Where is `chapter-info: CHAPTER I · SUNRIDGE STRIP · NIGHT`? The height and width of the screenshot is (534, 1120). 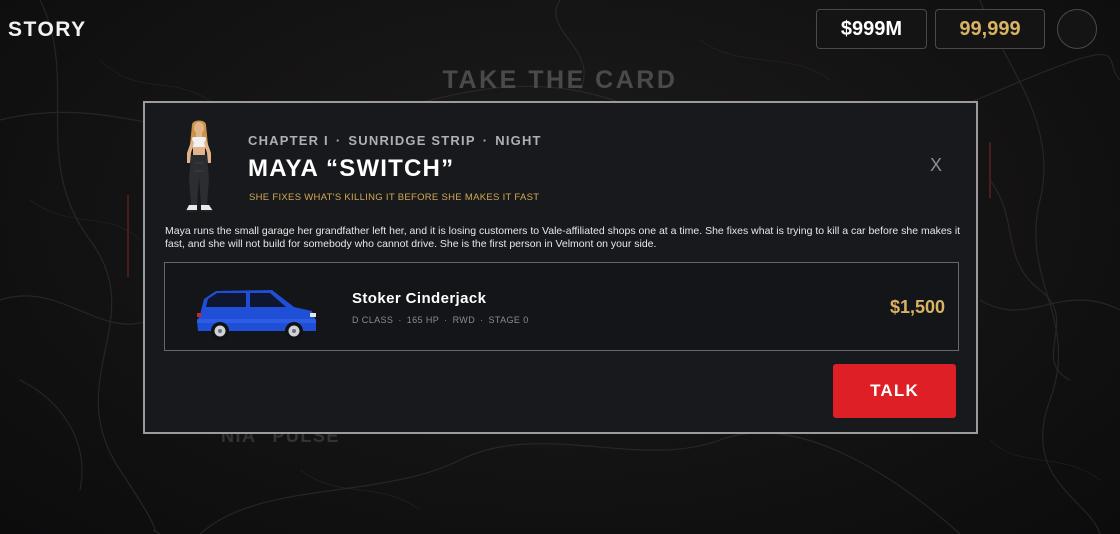 chapter-info: CHAPTER I · SUNRIDGE STRIP · NIGHT is located at coordinates (395, 140).